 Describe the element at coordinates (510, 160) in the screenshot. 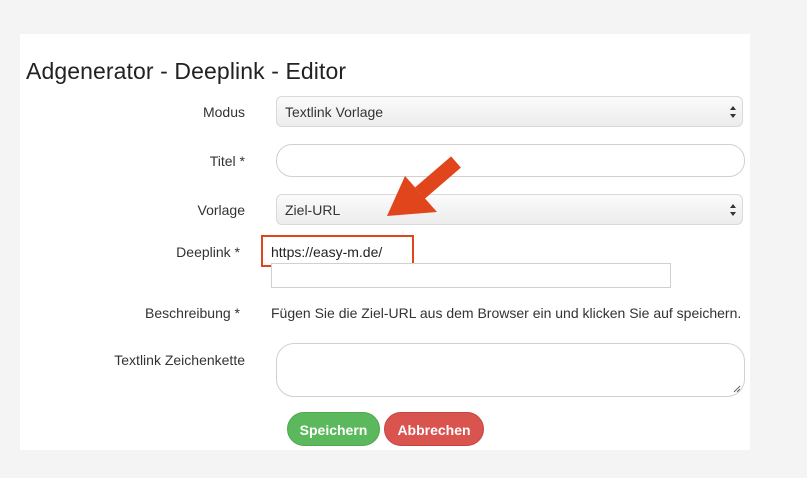

I see `titel-input` at that location.